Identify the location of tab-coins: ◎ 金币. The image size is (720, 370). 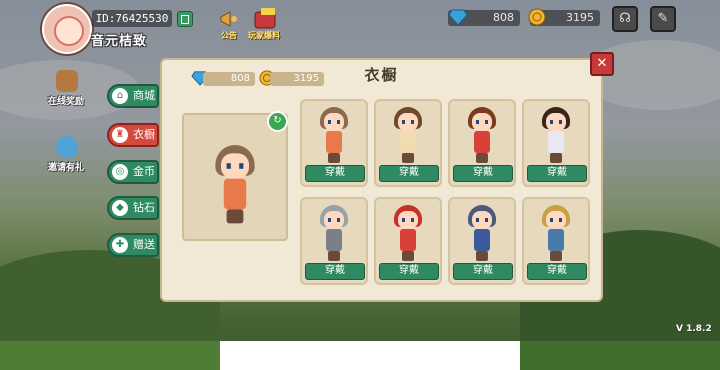
(133, 172).